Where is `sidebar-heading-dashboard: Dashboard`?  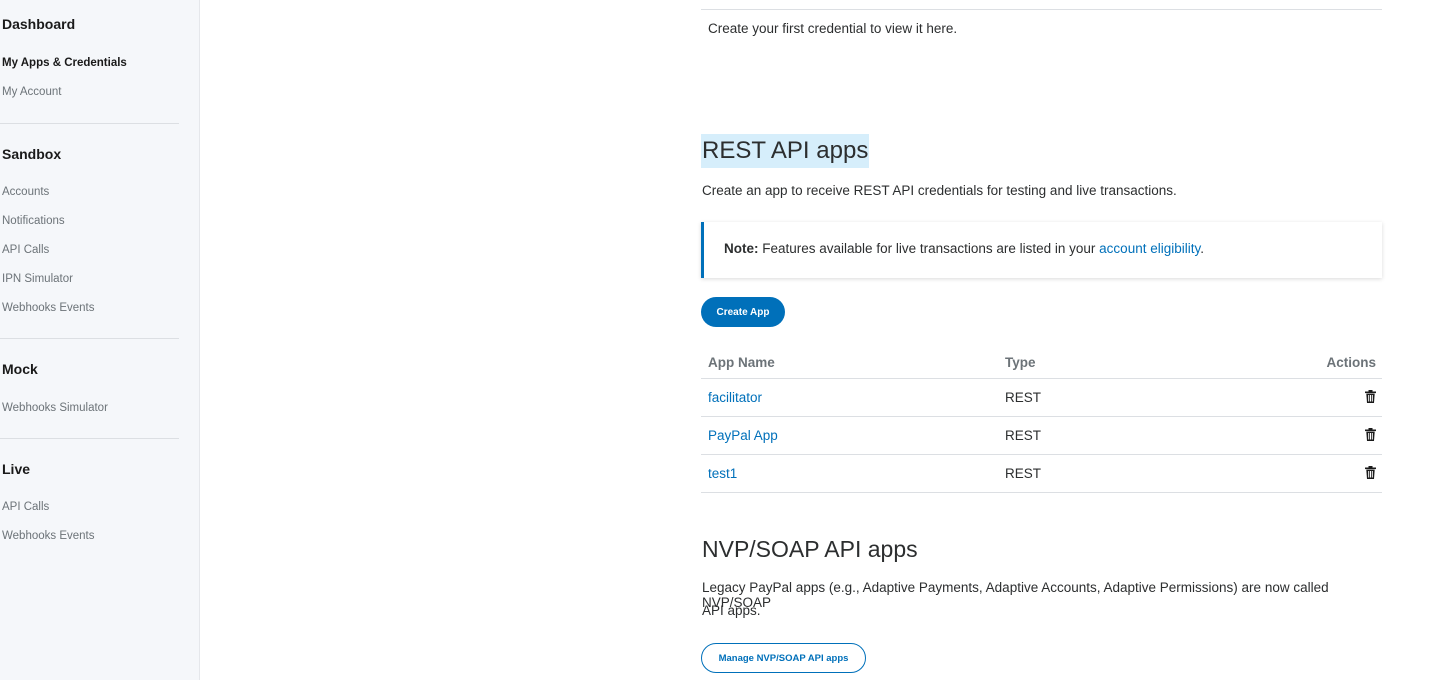 sidebar-heading-dashboard: Dashboard is located at coordinates (39, 24).